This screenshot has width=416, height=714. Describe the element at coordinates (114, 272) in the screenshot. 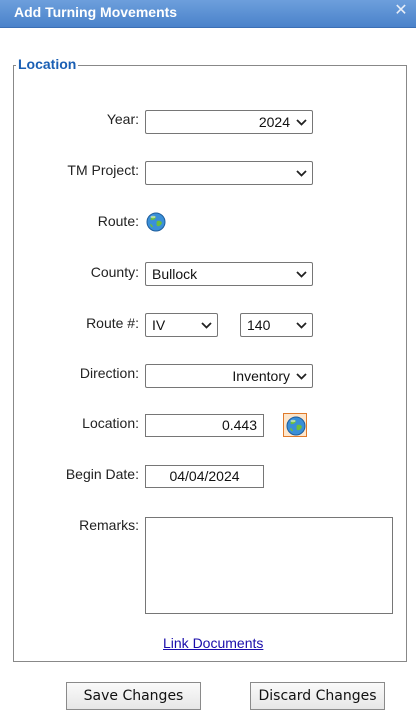

I see `county-label: County:` at that location.